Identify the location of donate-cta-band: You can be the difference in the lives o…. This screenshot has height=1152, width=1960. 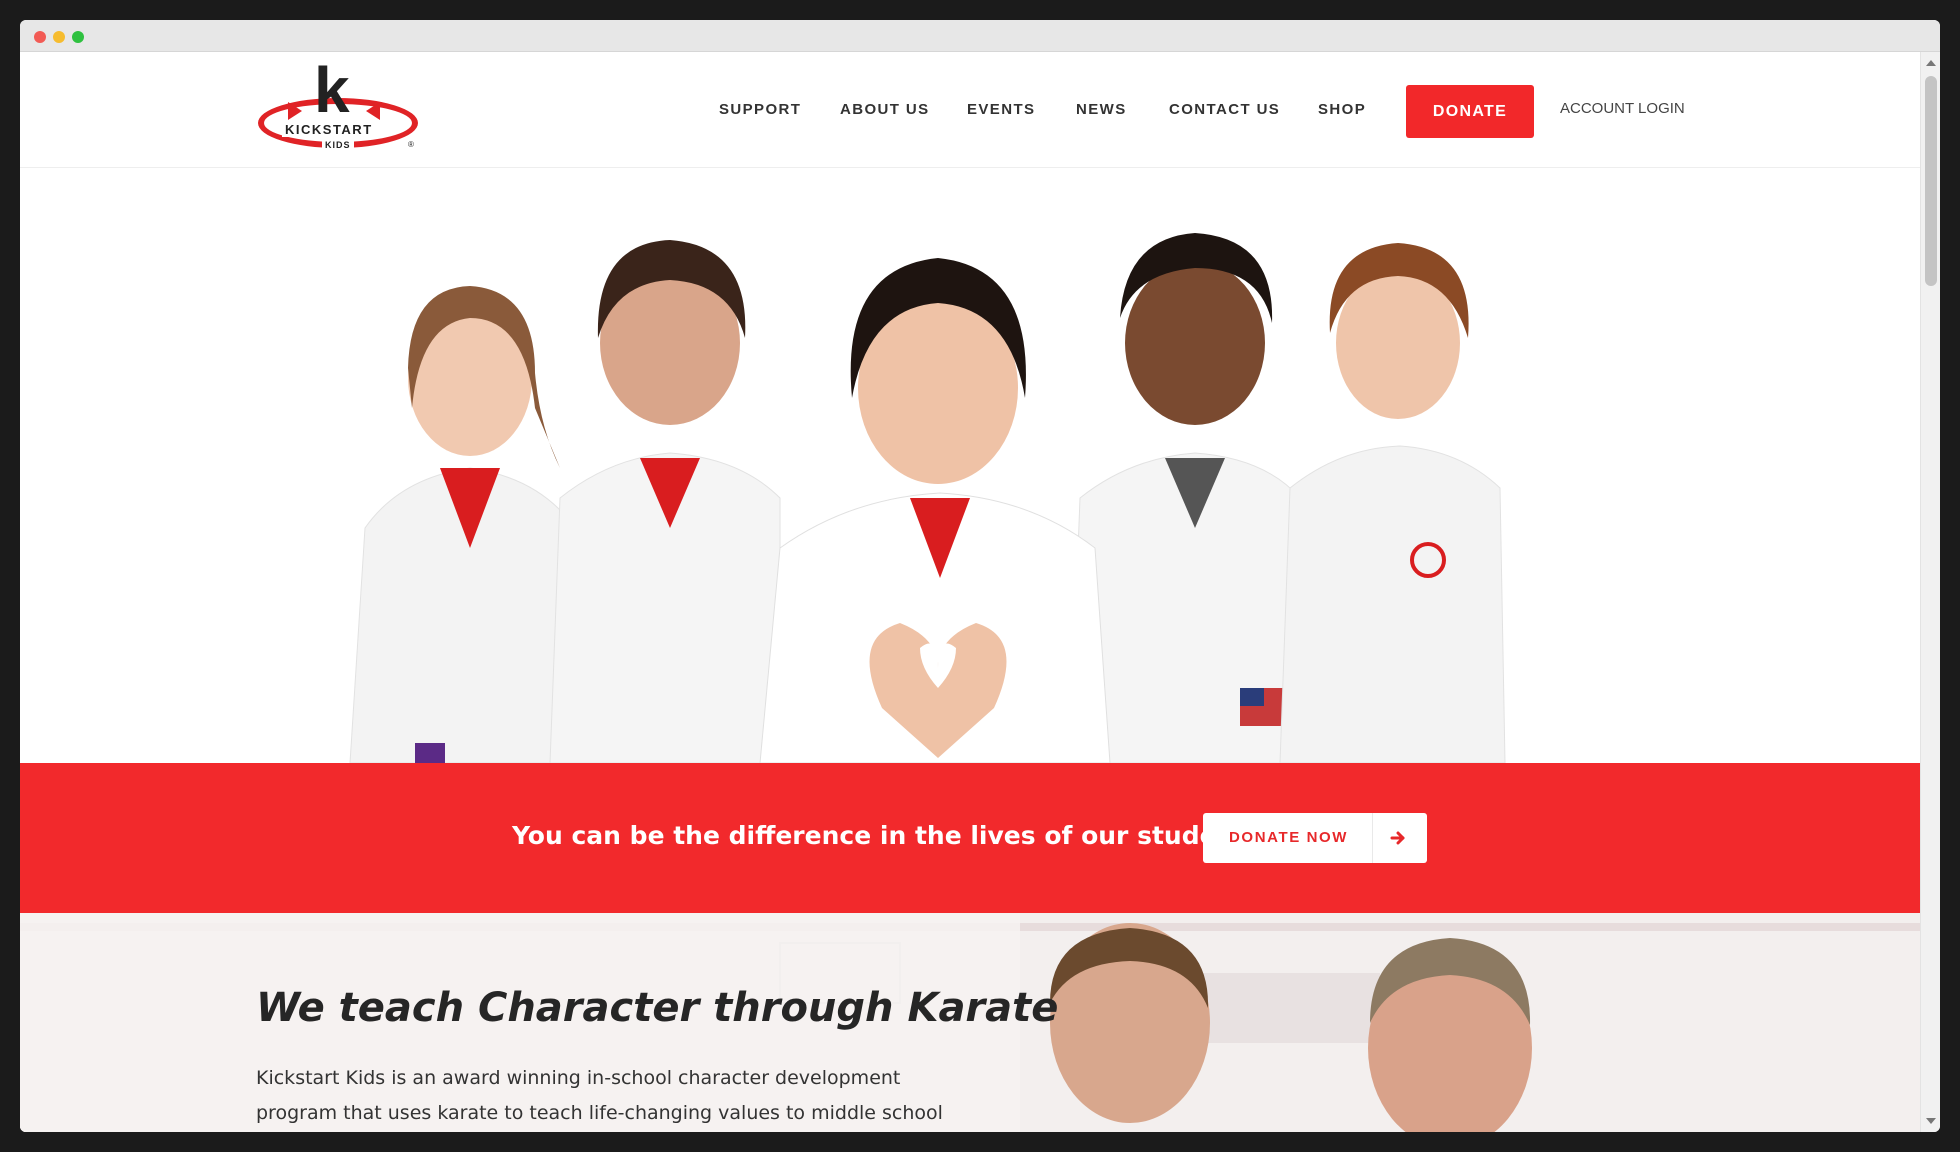
(970, 838).